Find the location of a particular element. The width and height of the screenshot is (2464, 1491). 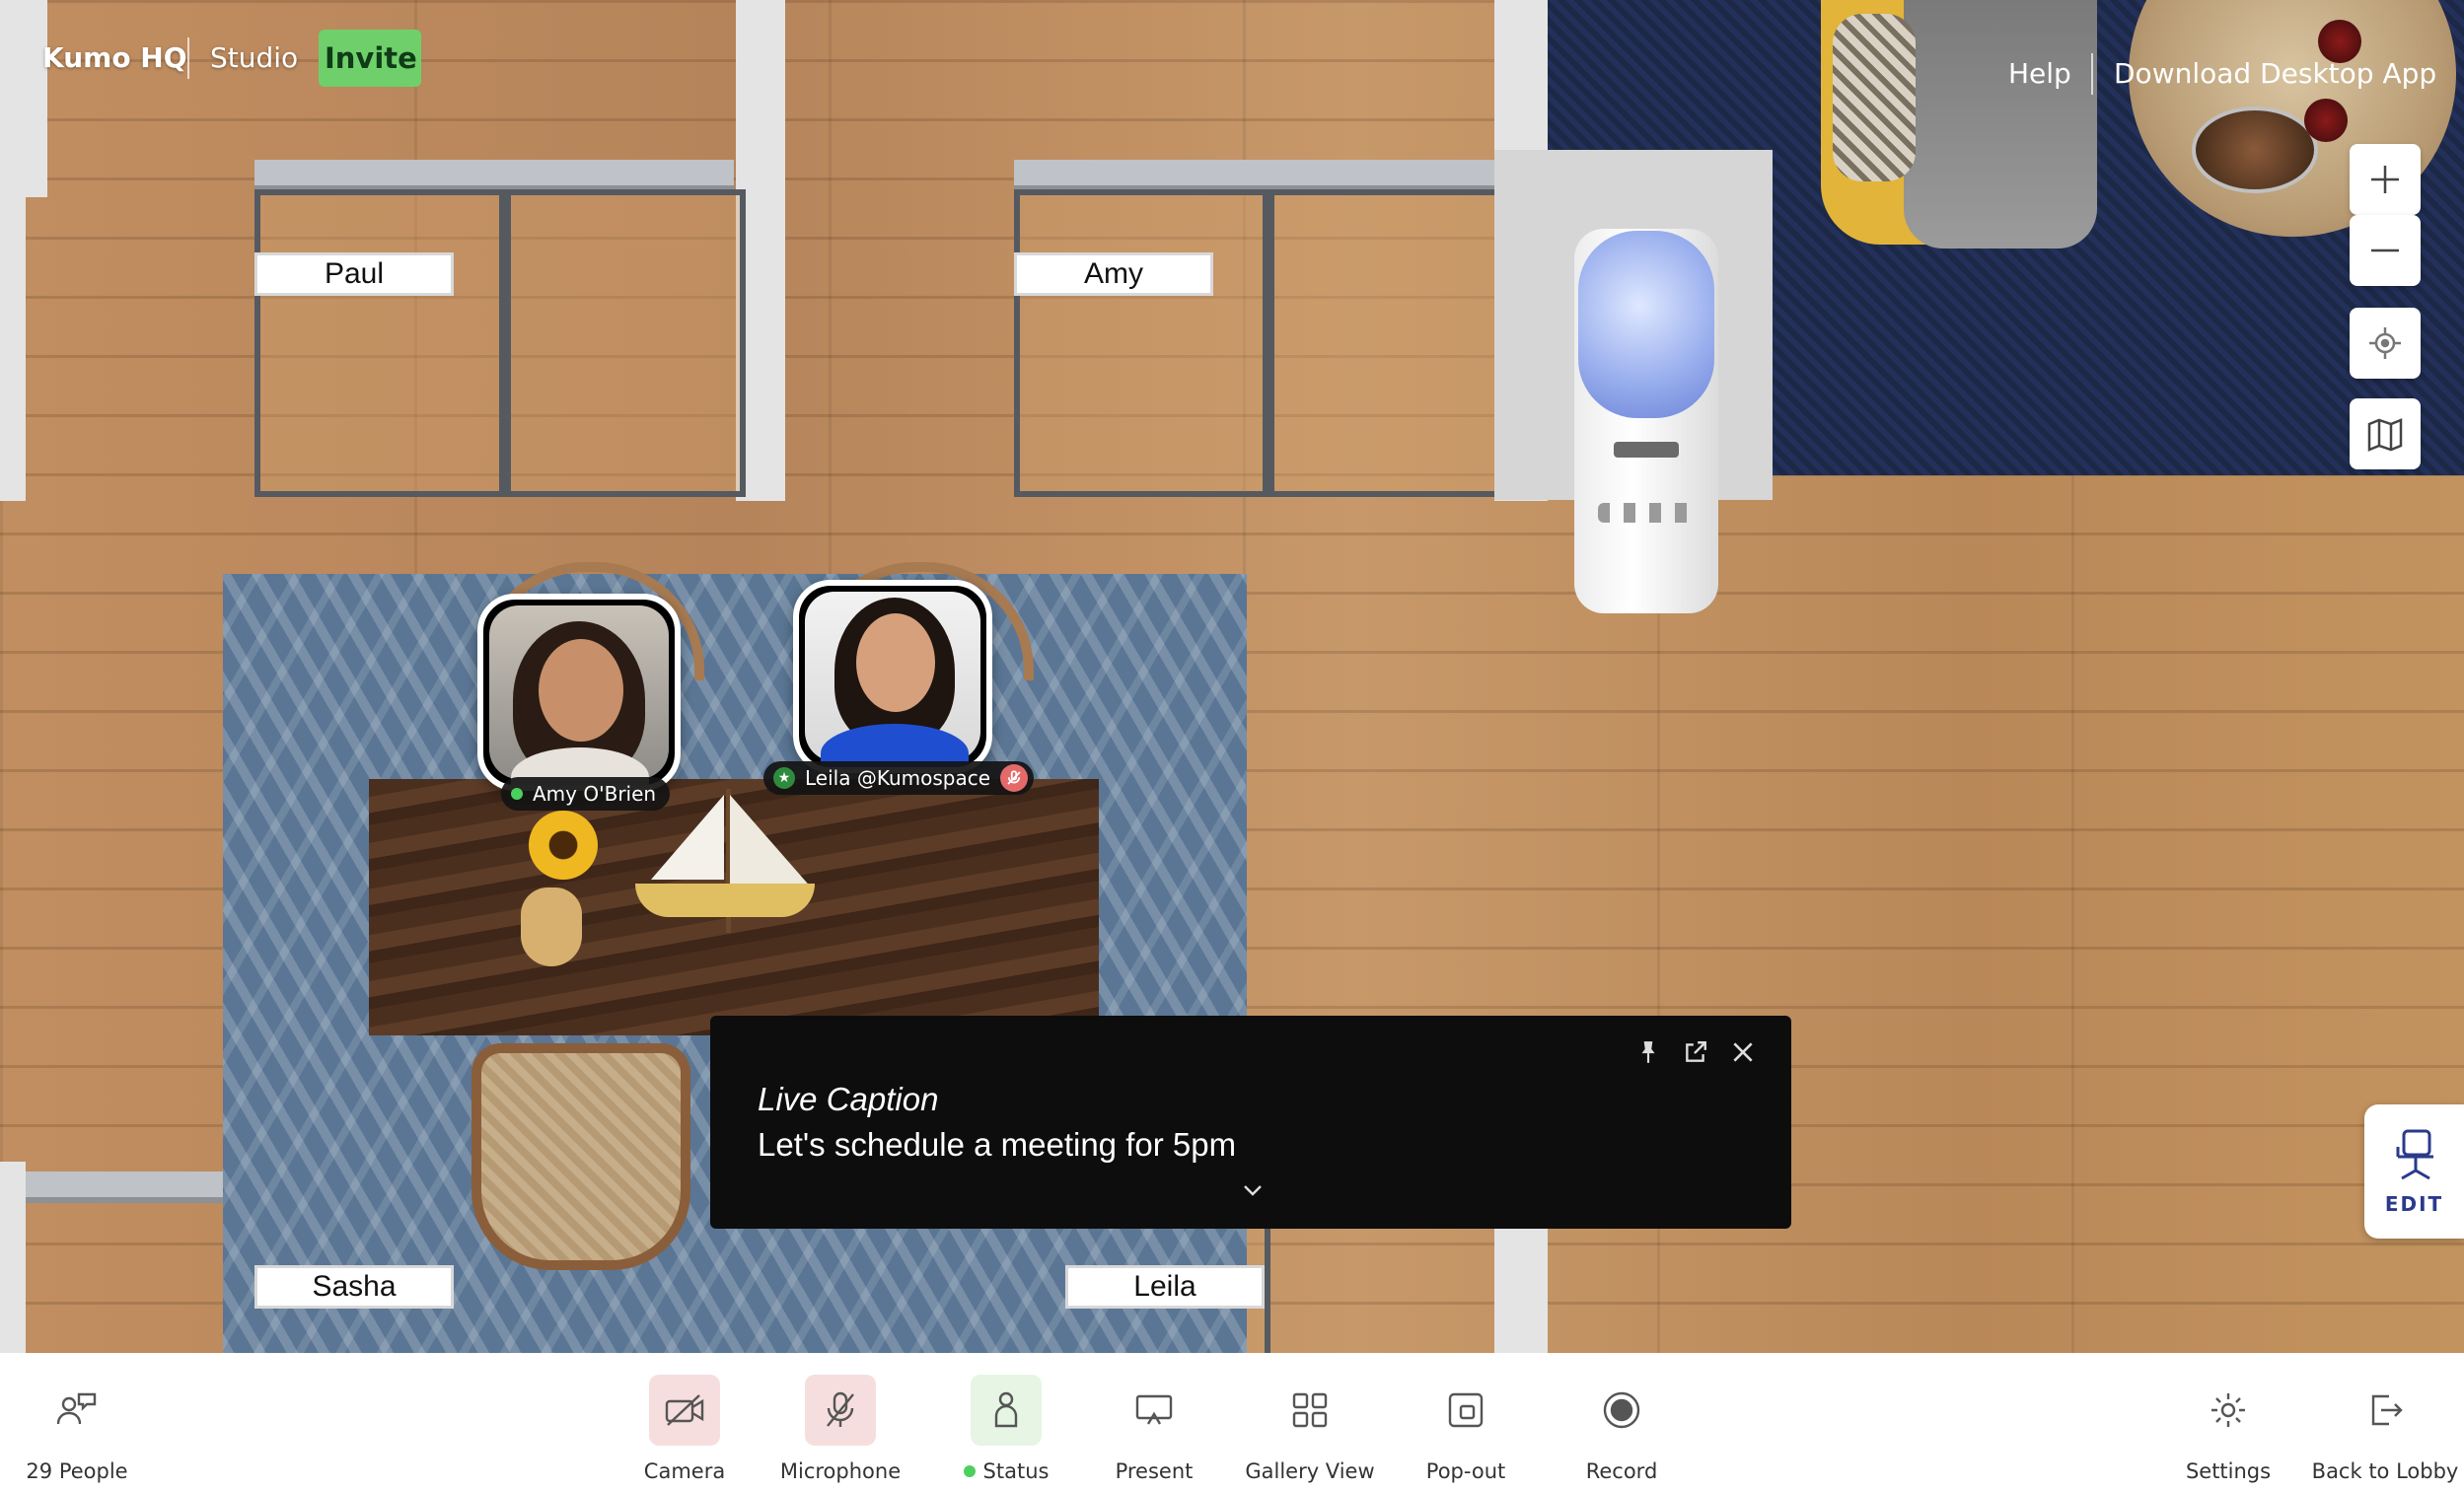

camera-off-icon is located at coordinates (684, 1410).